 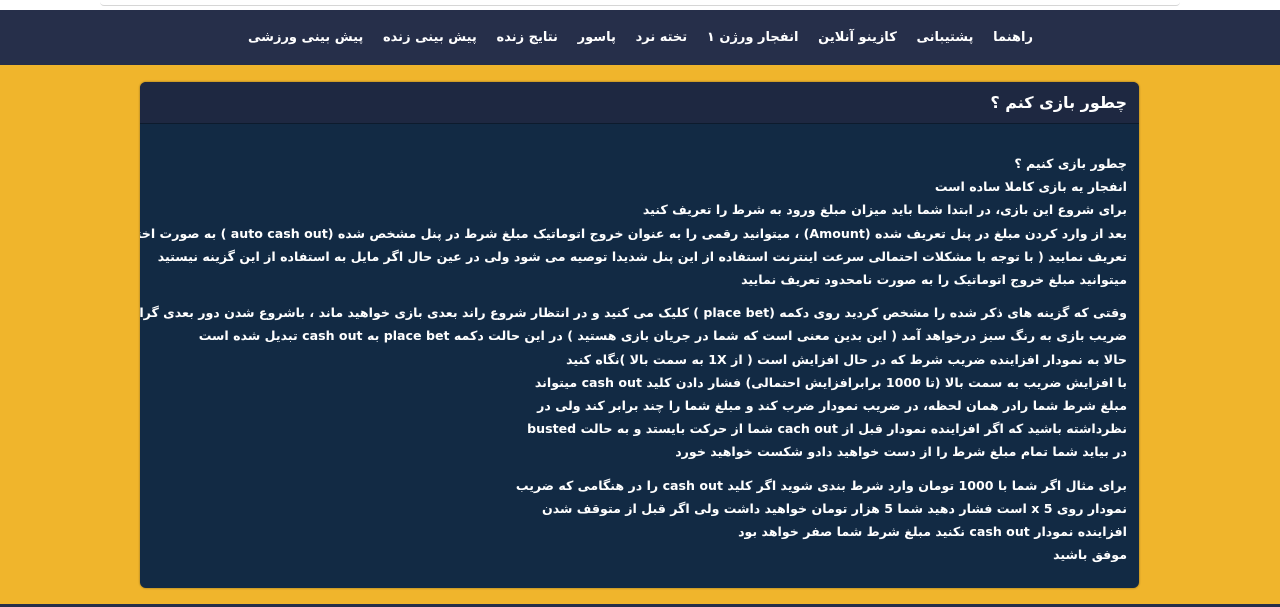 I want to click on panel-header: چطور بازی کنم ؟, so click(x=639, y=103).